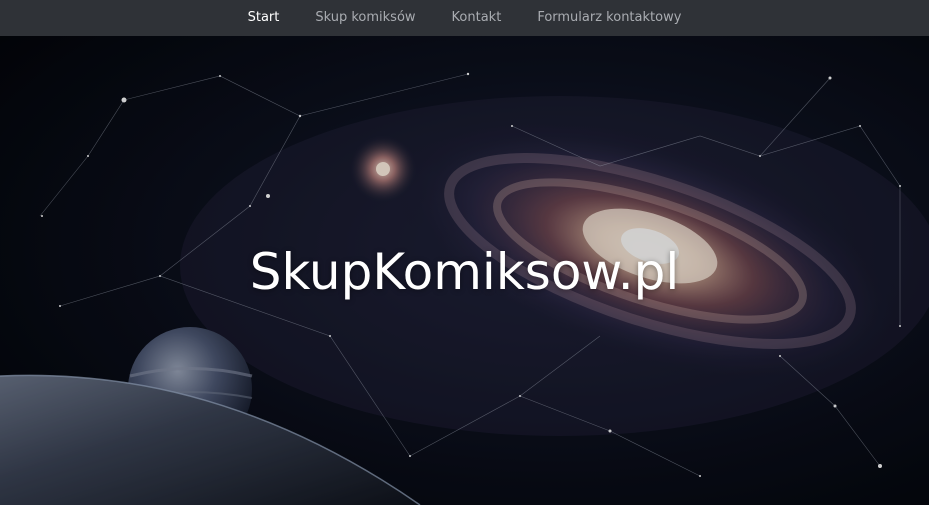  I want to click on nav-link-skup-komiksow: Skup komiksów, so click(365, 18).